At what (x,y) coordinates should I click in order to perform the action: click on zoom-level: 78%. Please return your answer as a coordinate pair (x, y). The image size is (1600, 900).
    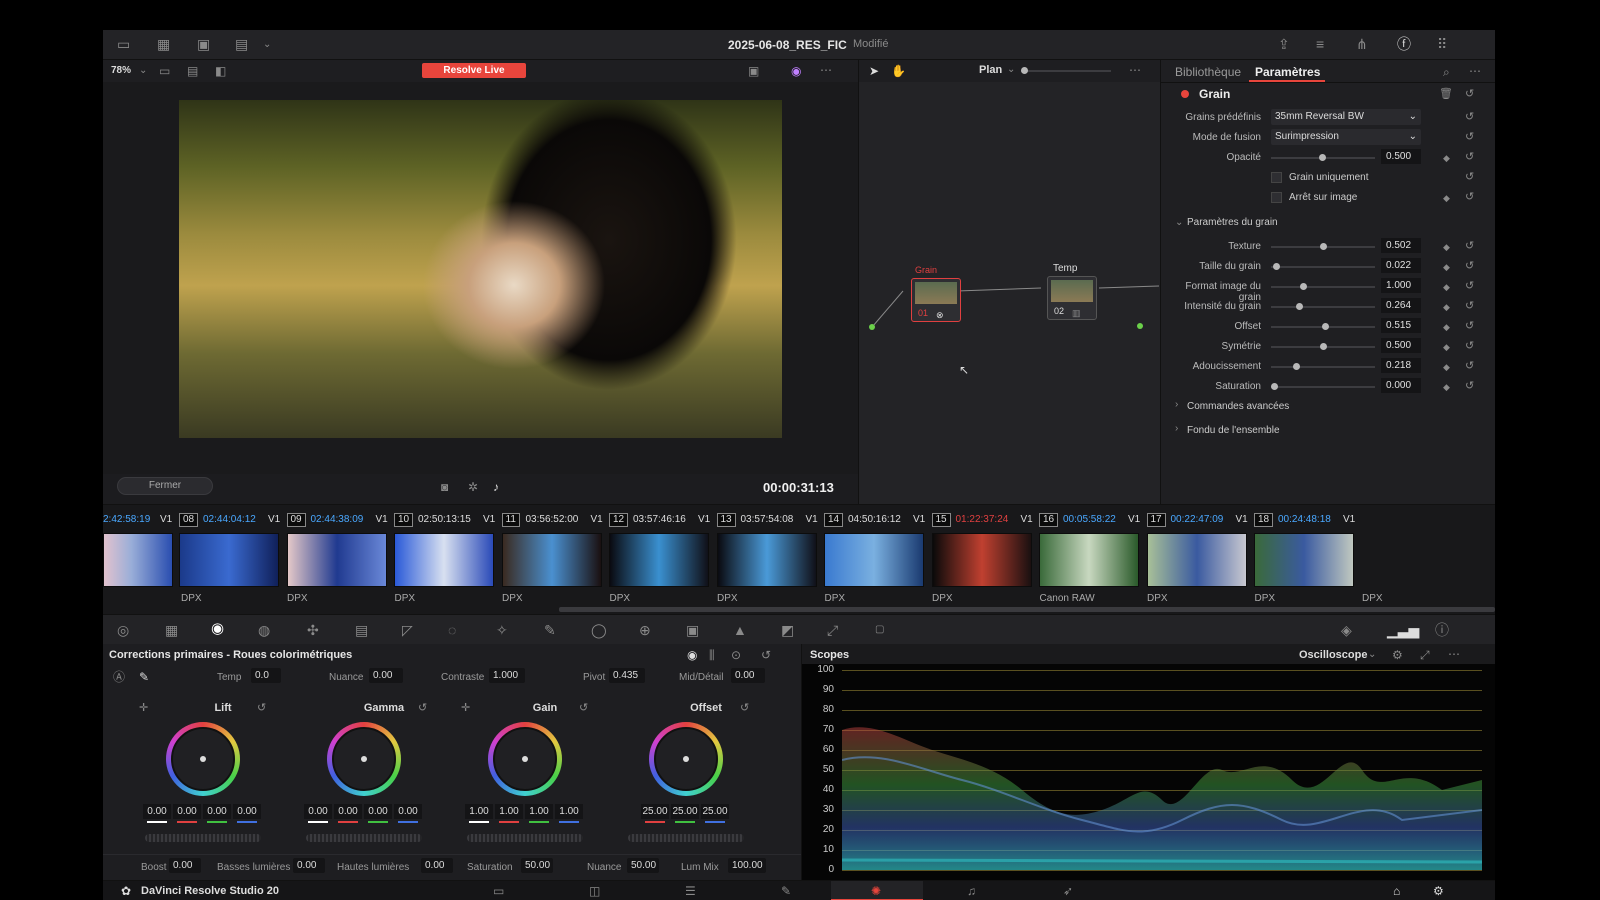
    Looking at the image, I should click on (121, 70).